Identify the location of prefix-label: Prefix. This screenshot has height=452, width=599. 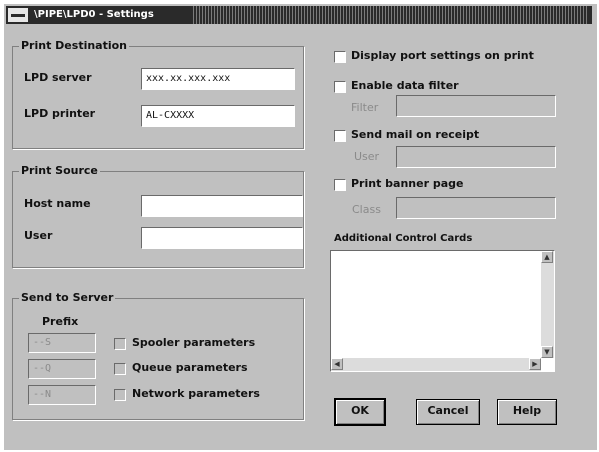
(60, 321).